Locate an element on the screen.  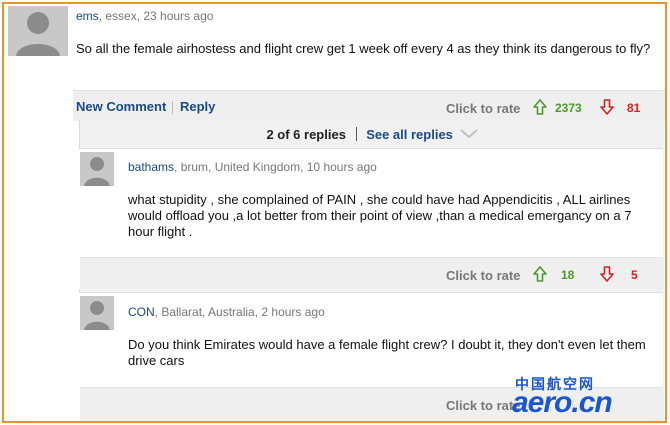
watermark-logo: aero.cn is located at coordinates (562, 402).